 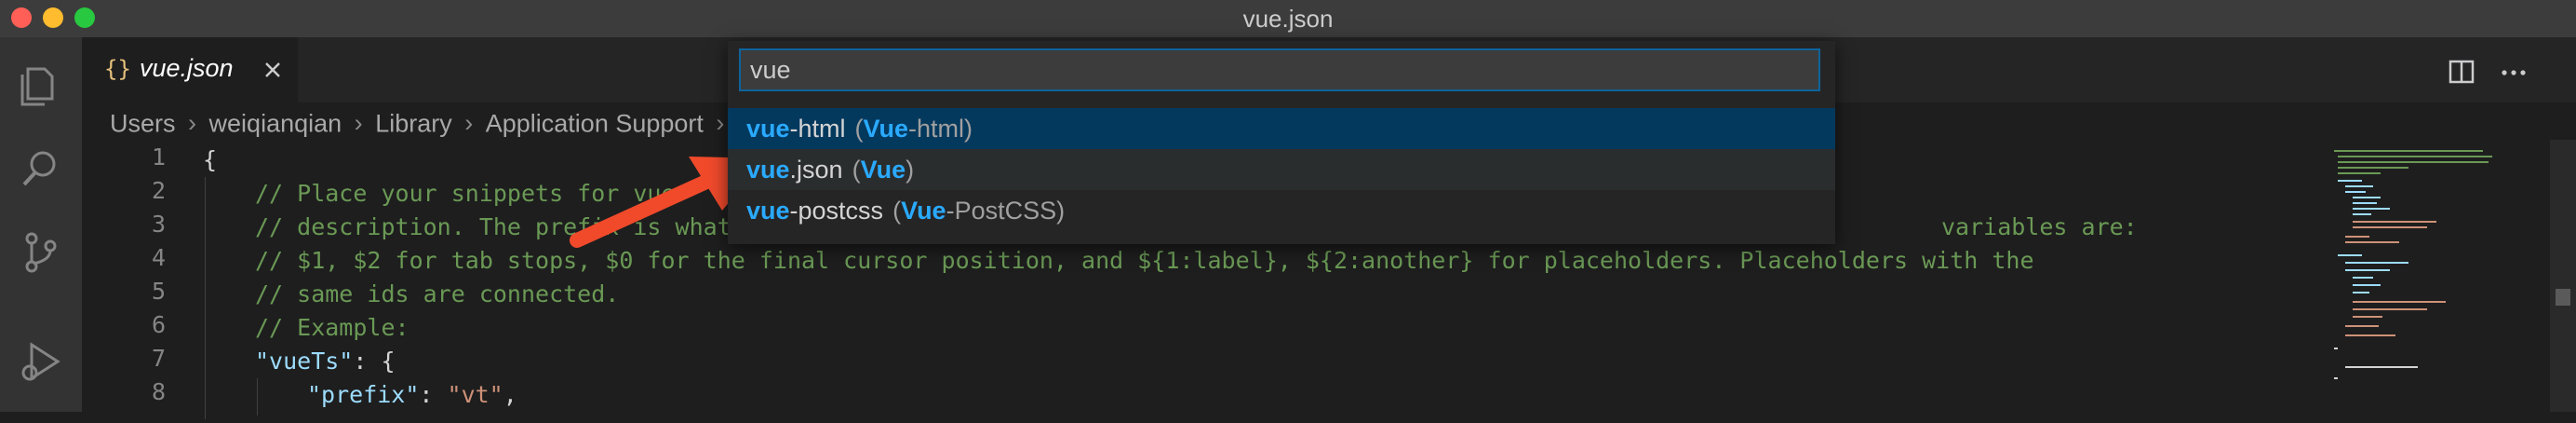 What do you see at coordinates (325, 361) in the screenshot?
I see `code-line: "vueTs": {` at bounding box center [325, 361].